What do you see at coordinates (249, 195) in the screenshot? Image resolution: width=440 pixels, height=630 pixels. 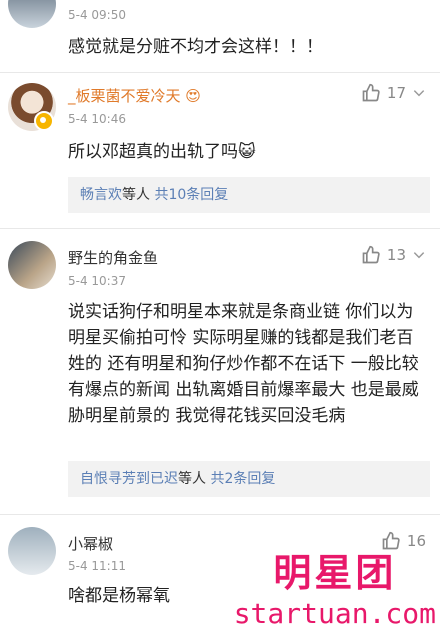 I see `replies-preview: 畅言欢等人 共10条回复` at bounding box center [249, 195].